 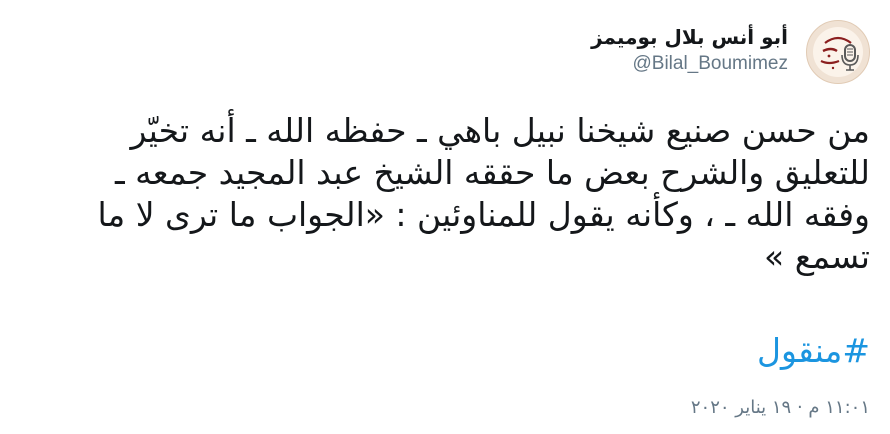 What do you see at coordinates (689, 64) in the screenshot?
I see `author-handle: @Bilal_Boumimez` at bounding box center [689, 64].